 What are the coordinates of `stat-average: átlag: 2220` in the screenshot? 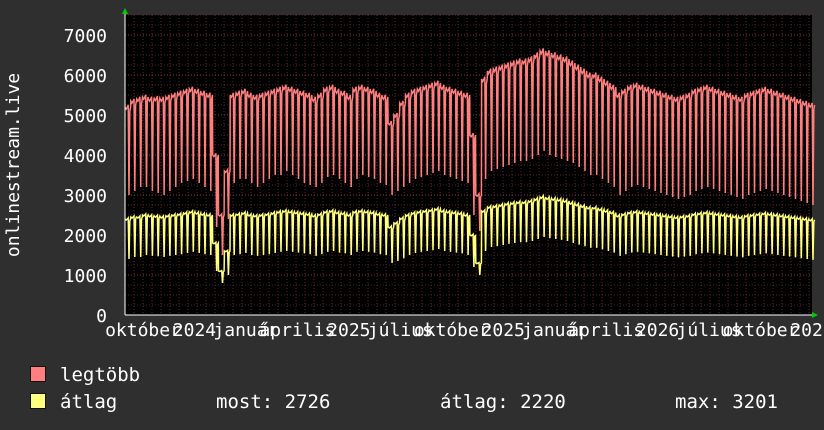 It's located at (503, 402).